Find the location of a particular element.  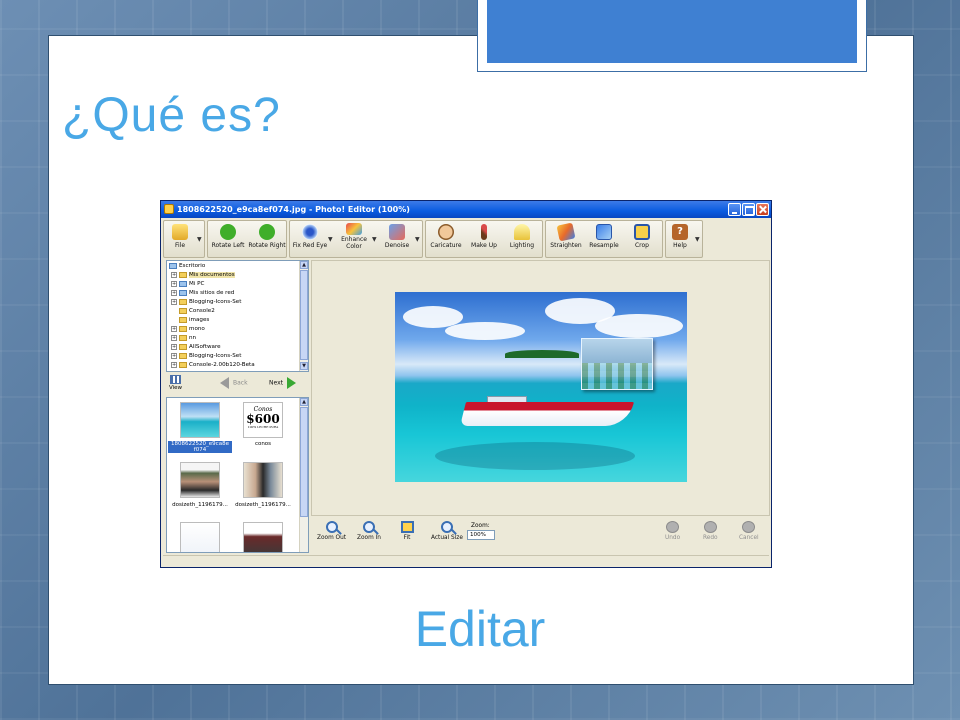

caricature-face-icon is located at coordinates (446, 232).